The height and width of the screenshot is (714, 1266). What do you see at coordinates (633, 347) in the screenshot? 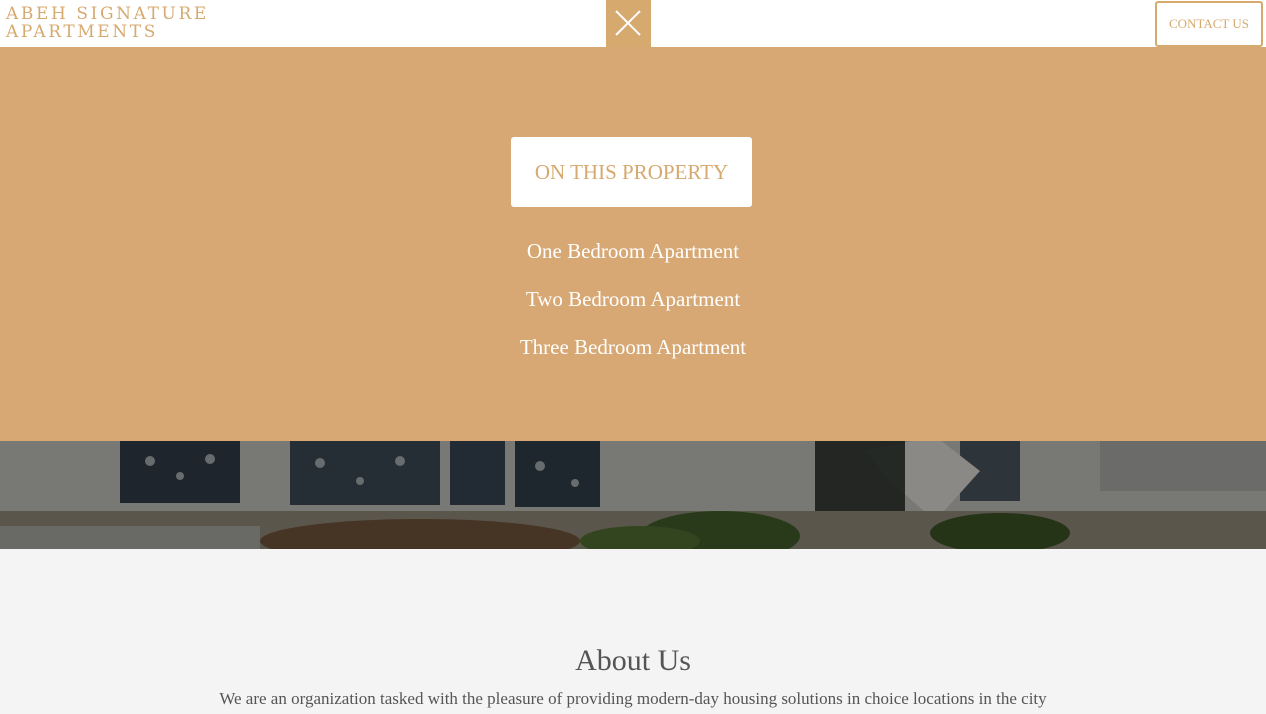
I see `menu-item-three-bedroom: Three Bedroom Apartment` at bounding box center [633, 347].